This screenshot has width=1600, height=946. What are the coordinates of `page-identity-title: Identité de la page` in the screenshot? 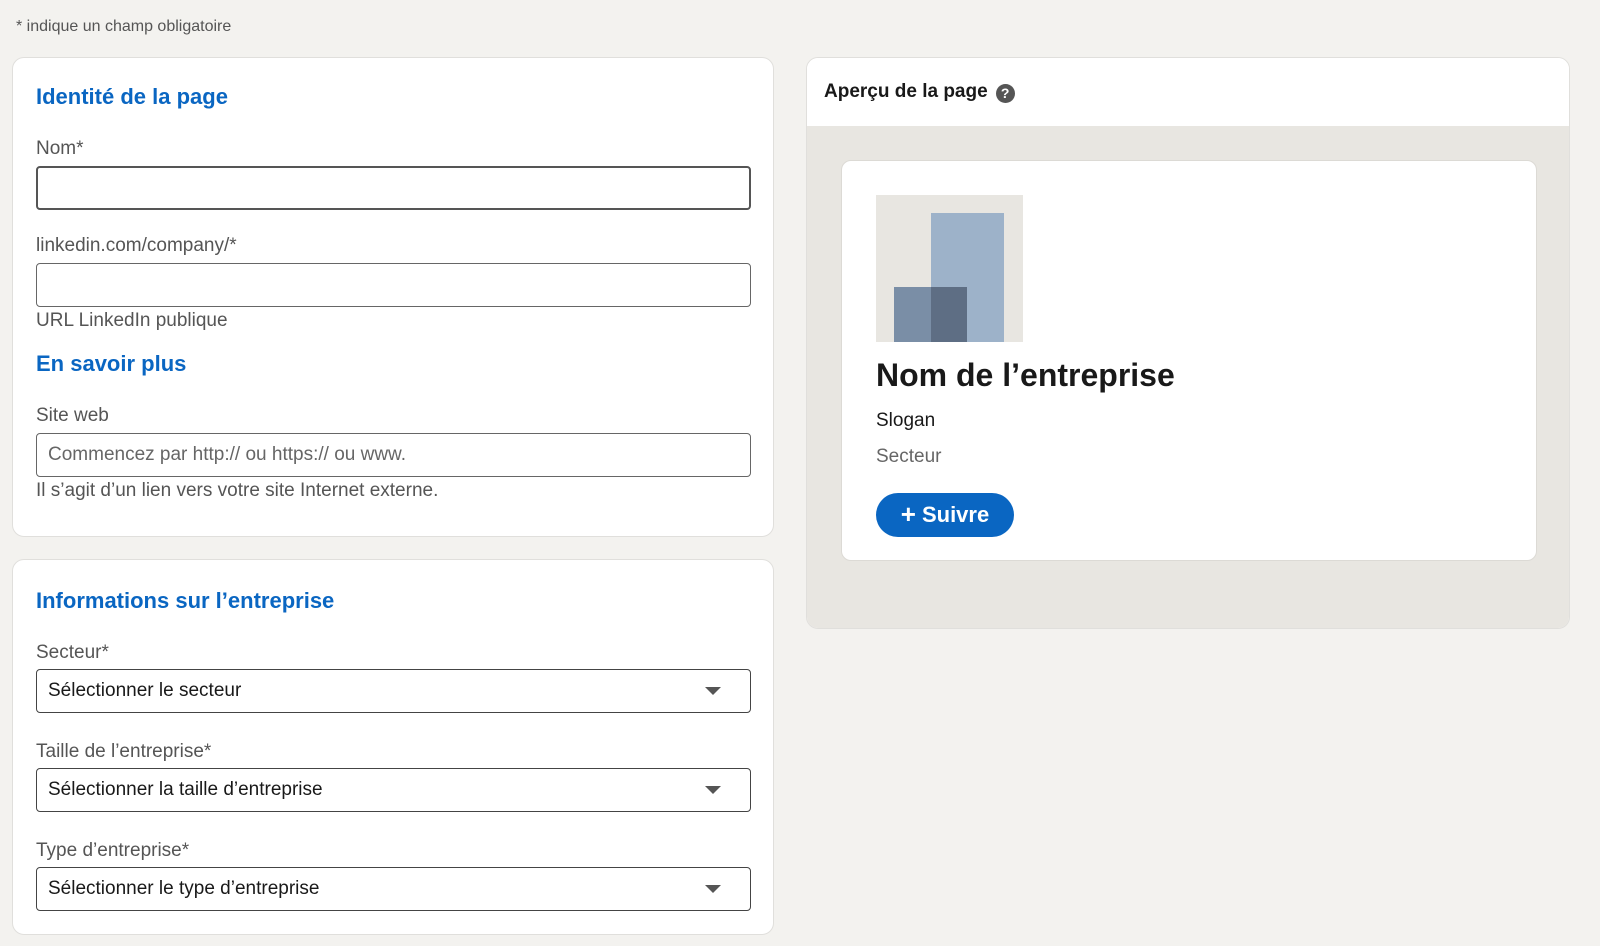 It's located at (132, 96).